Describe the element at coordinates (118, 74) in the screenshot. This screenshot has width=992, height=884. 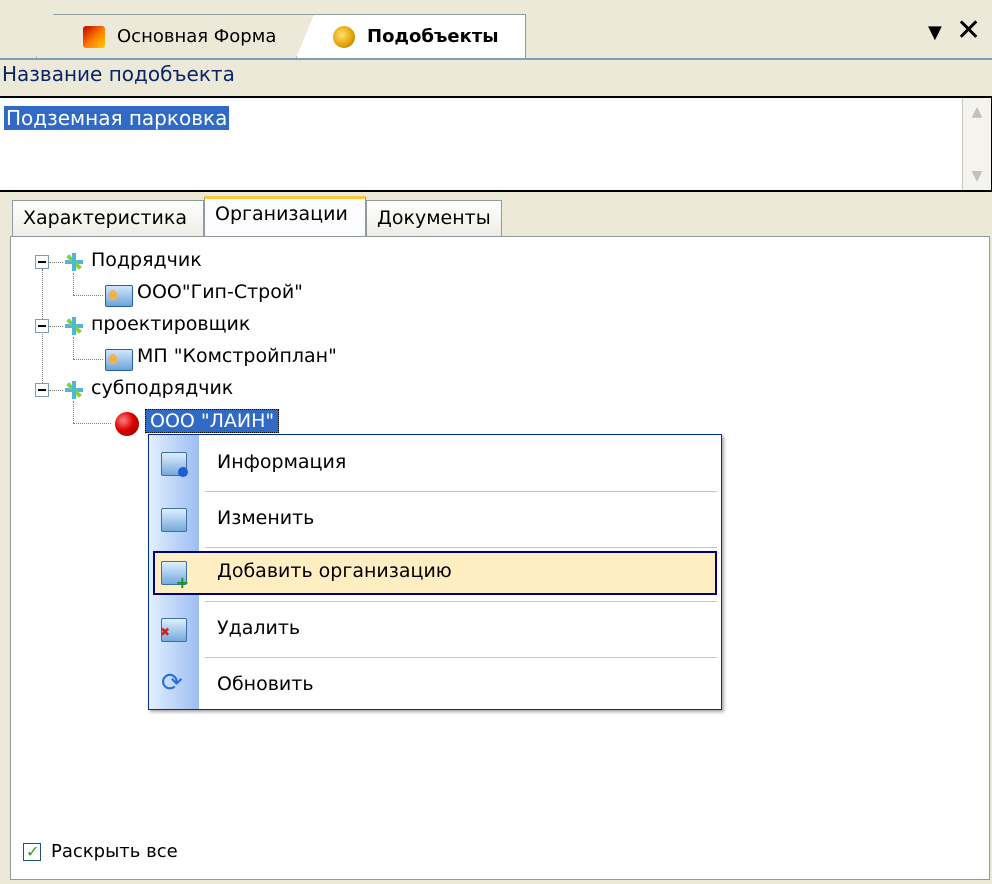
I see `subobject-name-label: Название подобъекта` at that location.